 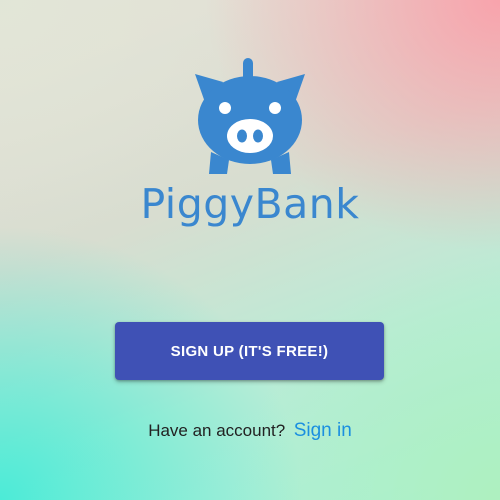 What do you see at coordinates (250, 204) in the screenshot?
I see `brand-name: PiggyBank` at bounding box center [250, 204].